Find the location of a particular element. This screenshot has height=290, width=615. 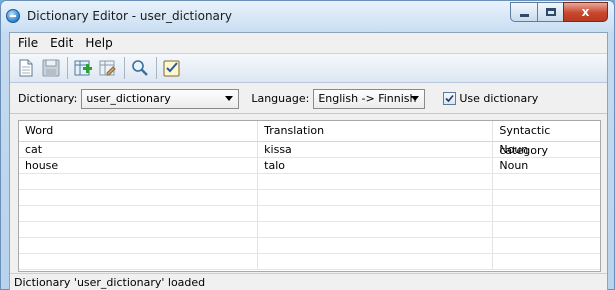

table-row: cat kissa Noun is located at coordinates (309, 150).